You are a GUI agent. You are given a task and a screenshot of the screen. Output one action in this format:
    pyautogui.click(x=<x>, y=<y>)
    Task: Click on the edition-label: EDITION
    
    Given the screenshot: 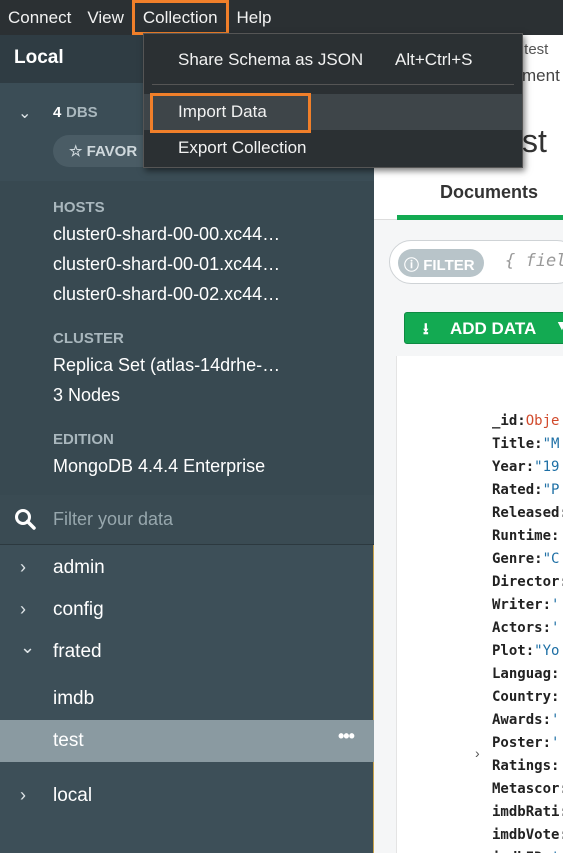 What is the action you would take?
    pyautogui.click(x=83, y=439)
    